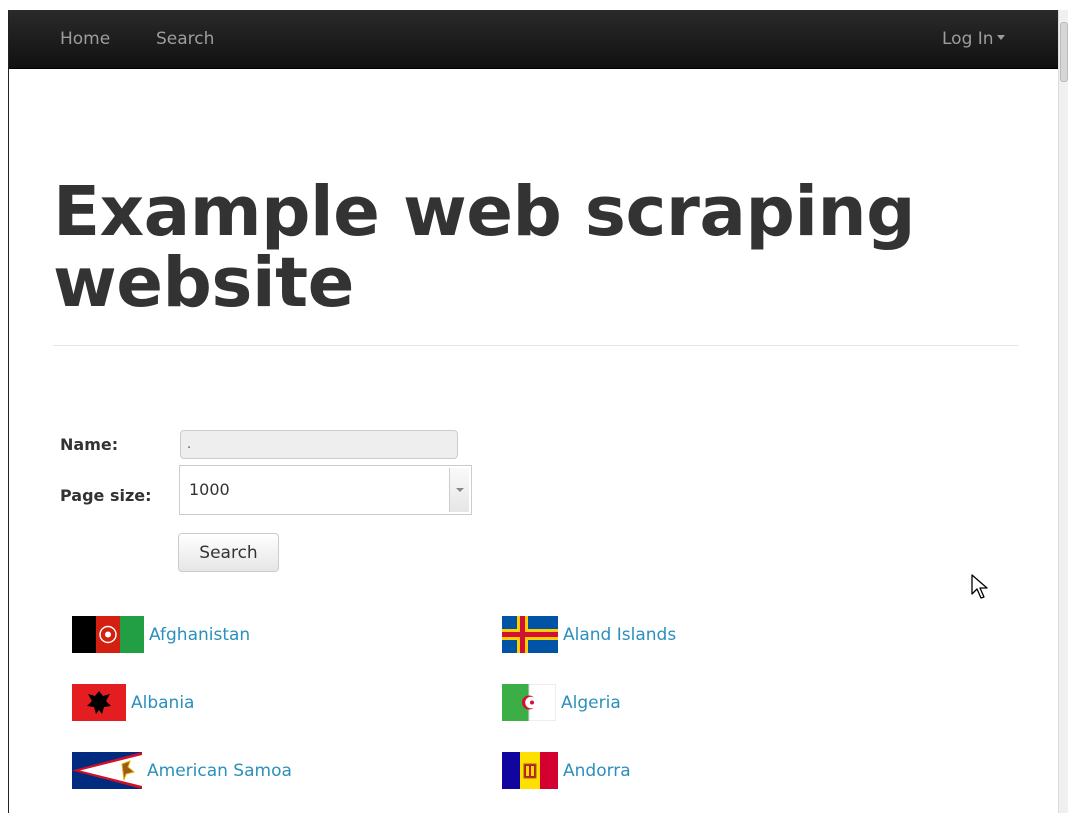 The width and height of the screenshot is (1068, 813). I want to click on page-size-select: 1000, so click(325, 490).